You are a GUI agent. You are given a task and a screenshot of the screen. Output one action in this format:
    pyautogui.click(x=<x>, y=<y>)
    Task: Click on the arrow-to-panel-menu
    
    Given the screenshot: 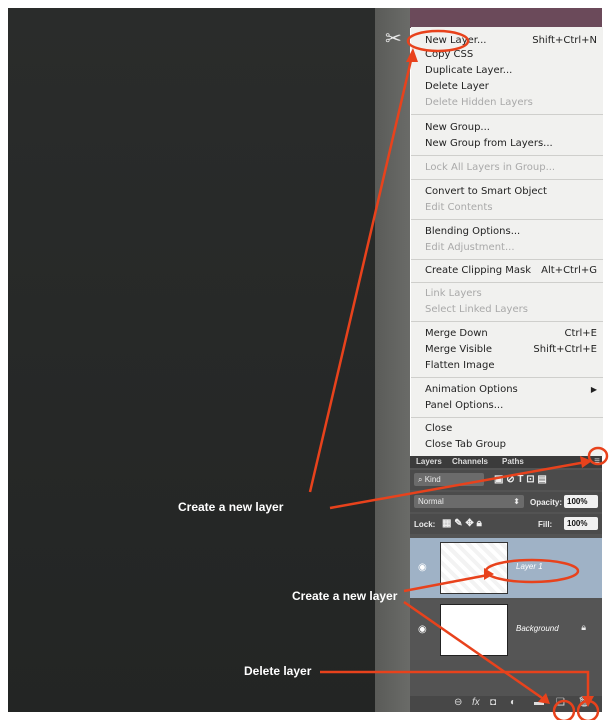 What is the action you would take?
    pyautogui.click(x=458, y=485)
    